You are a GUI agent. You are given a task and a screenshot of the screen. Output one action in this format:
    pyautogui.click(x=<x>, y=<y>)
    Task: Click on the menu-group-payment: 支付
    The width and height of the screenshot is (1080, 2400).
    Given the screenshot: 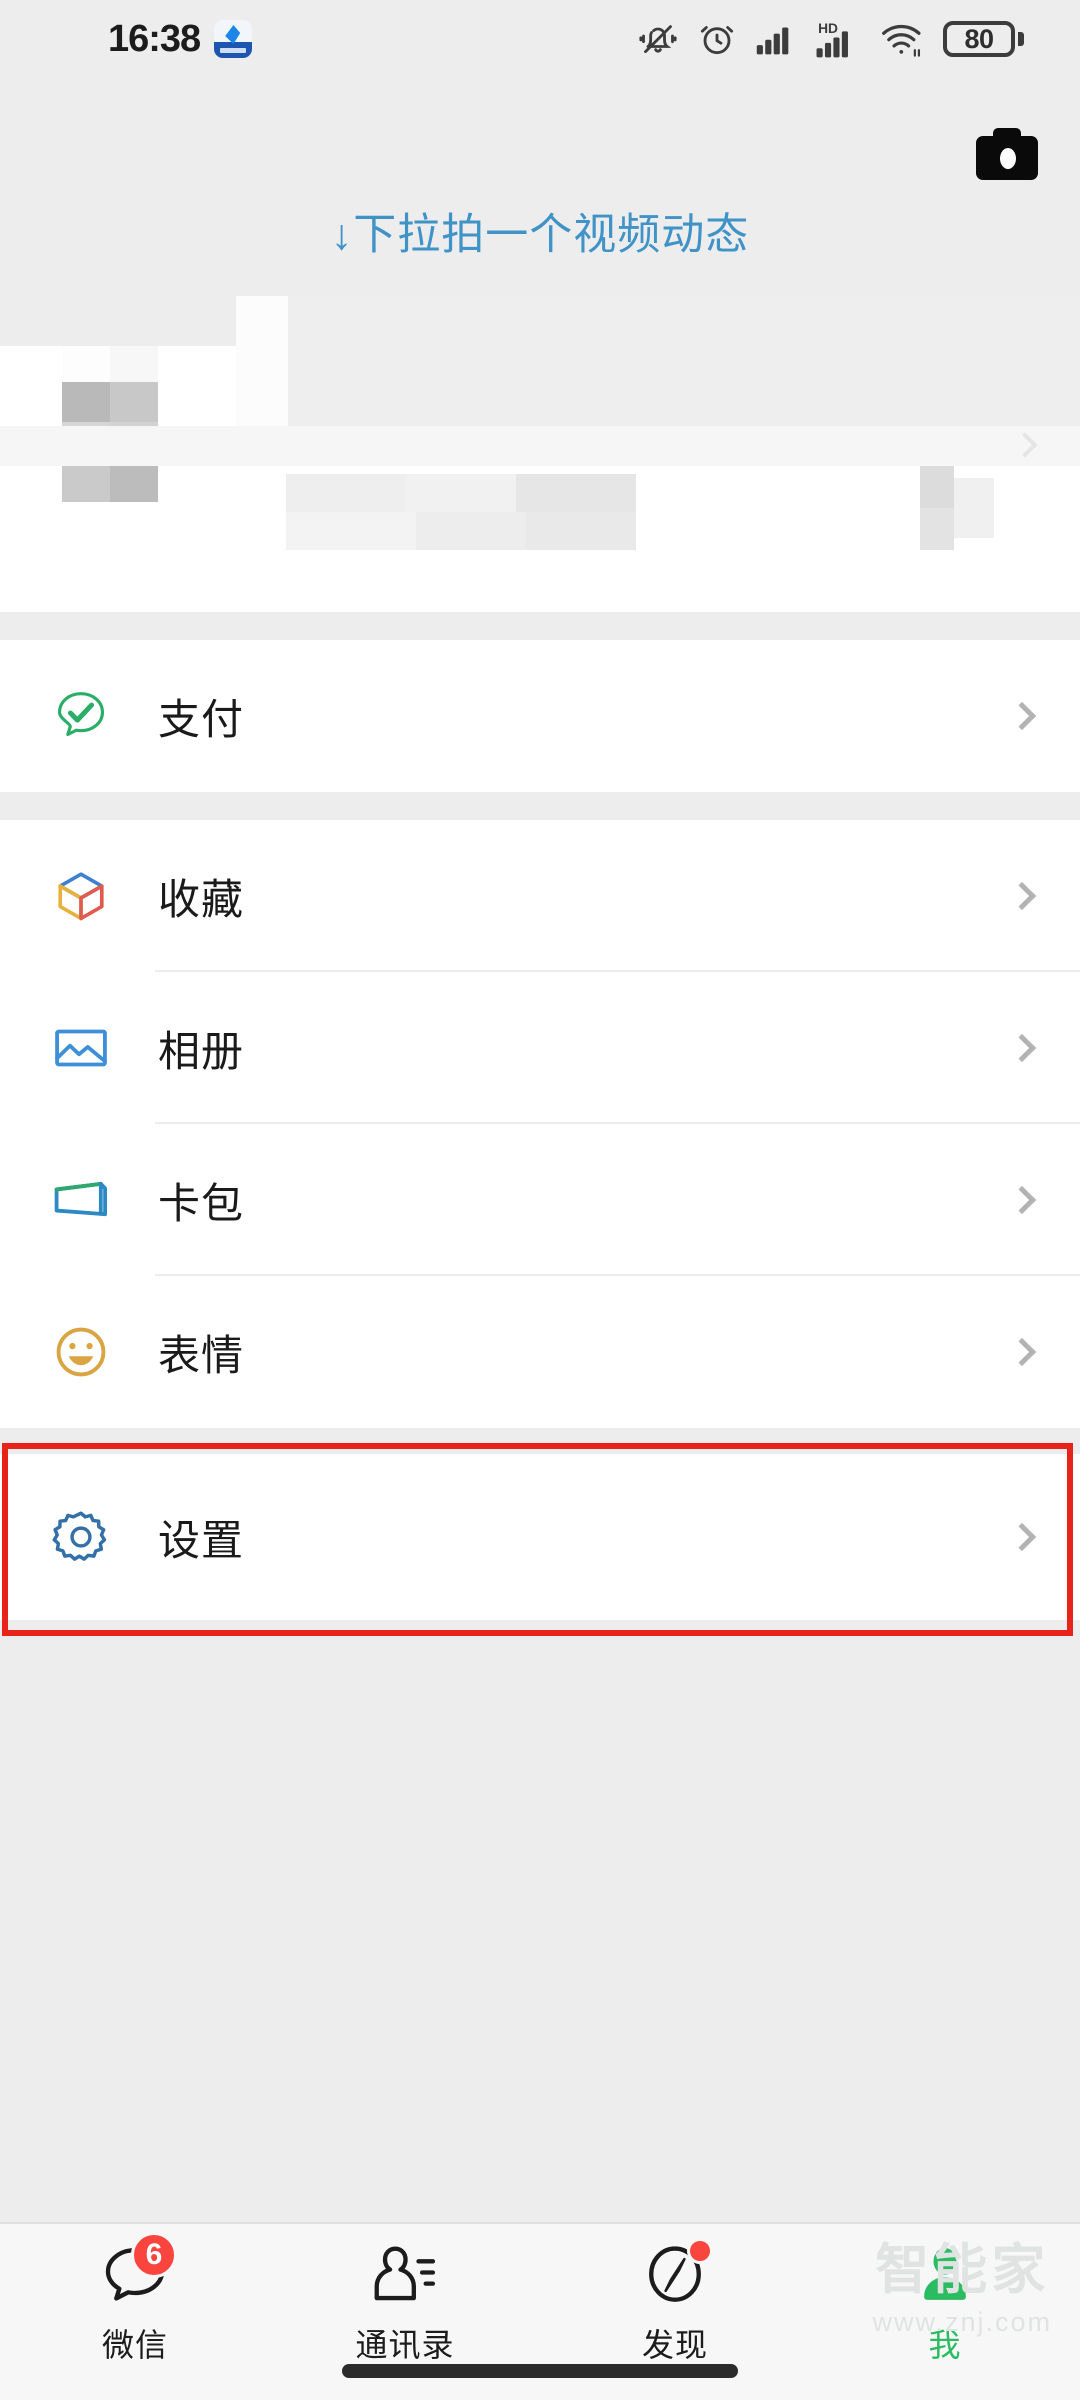 What is the action you would take?
    pyautogui.click(x=540, y=716)
    